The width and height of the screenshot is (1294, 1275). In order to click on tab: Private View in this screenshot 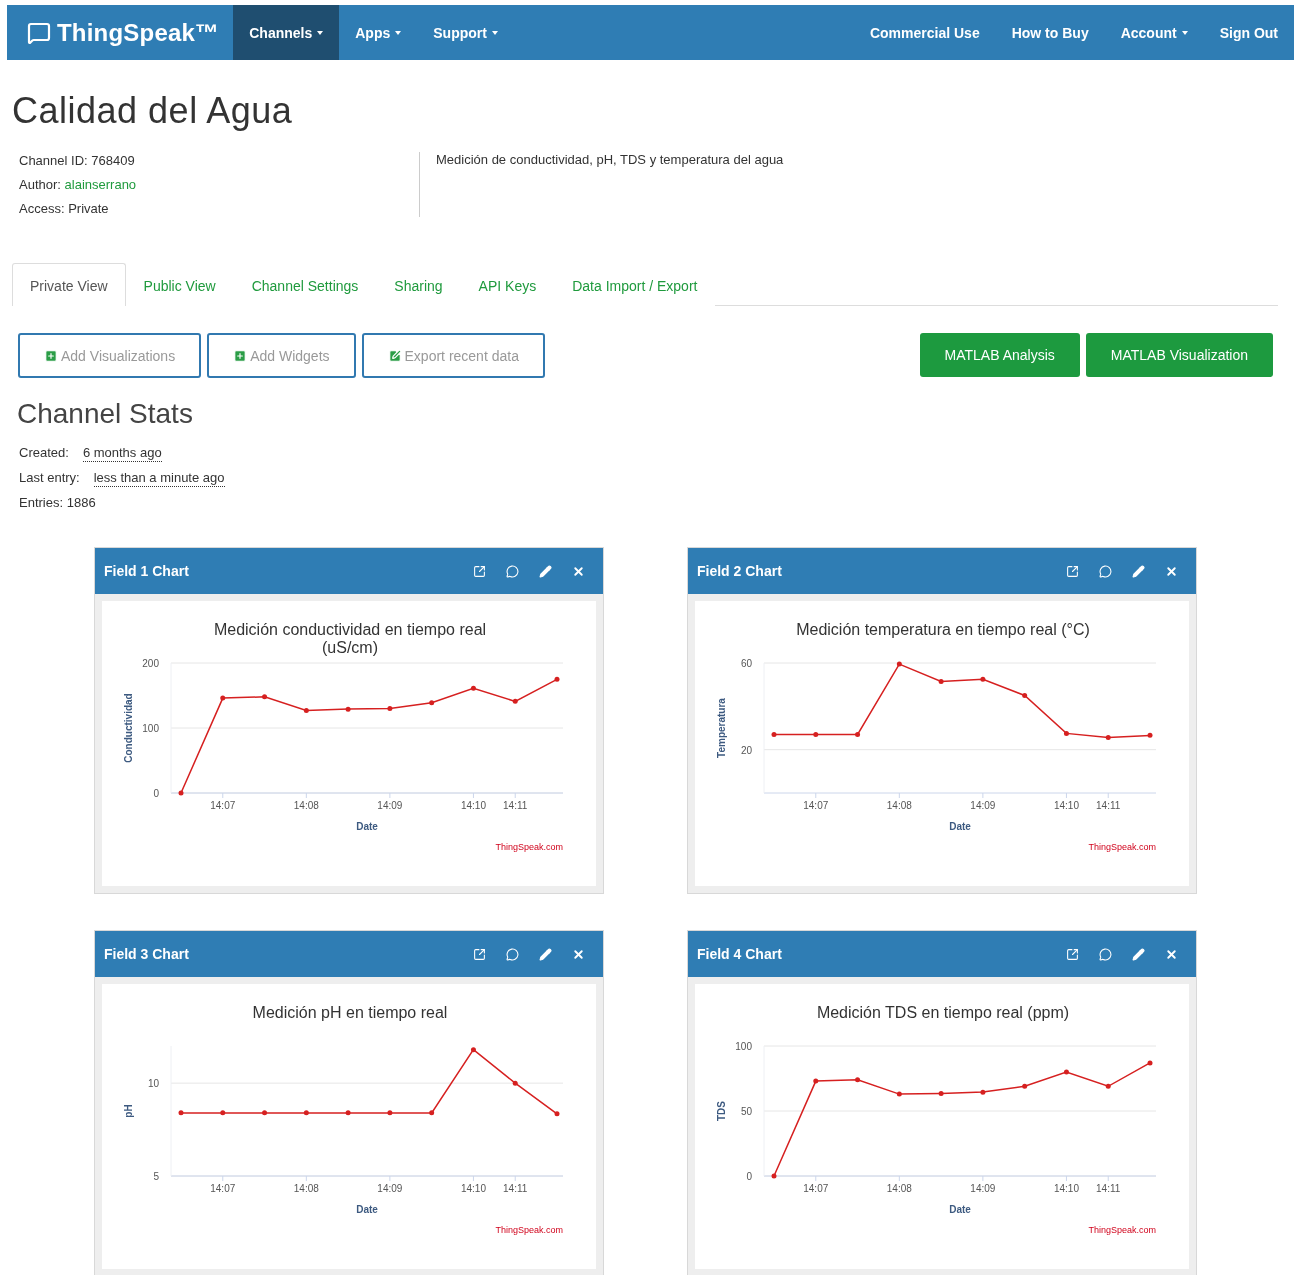, I will do `click(69, 284)`.